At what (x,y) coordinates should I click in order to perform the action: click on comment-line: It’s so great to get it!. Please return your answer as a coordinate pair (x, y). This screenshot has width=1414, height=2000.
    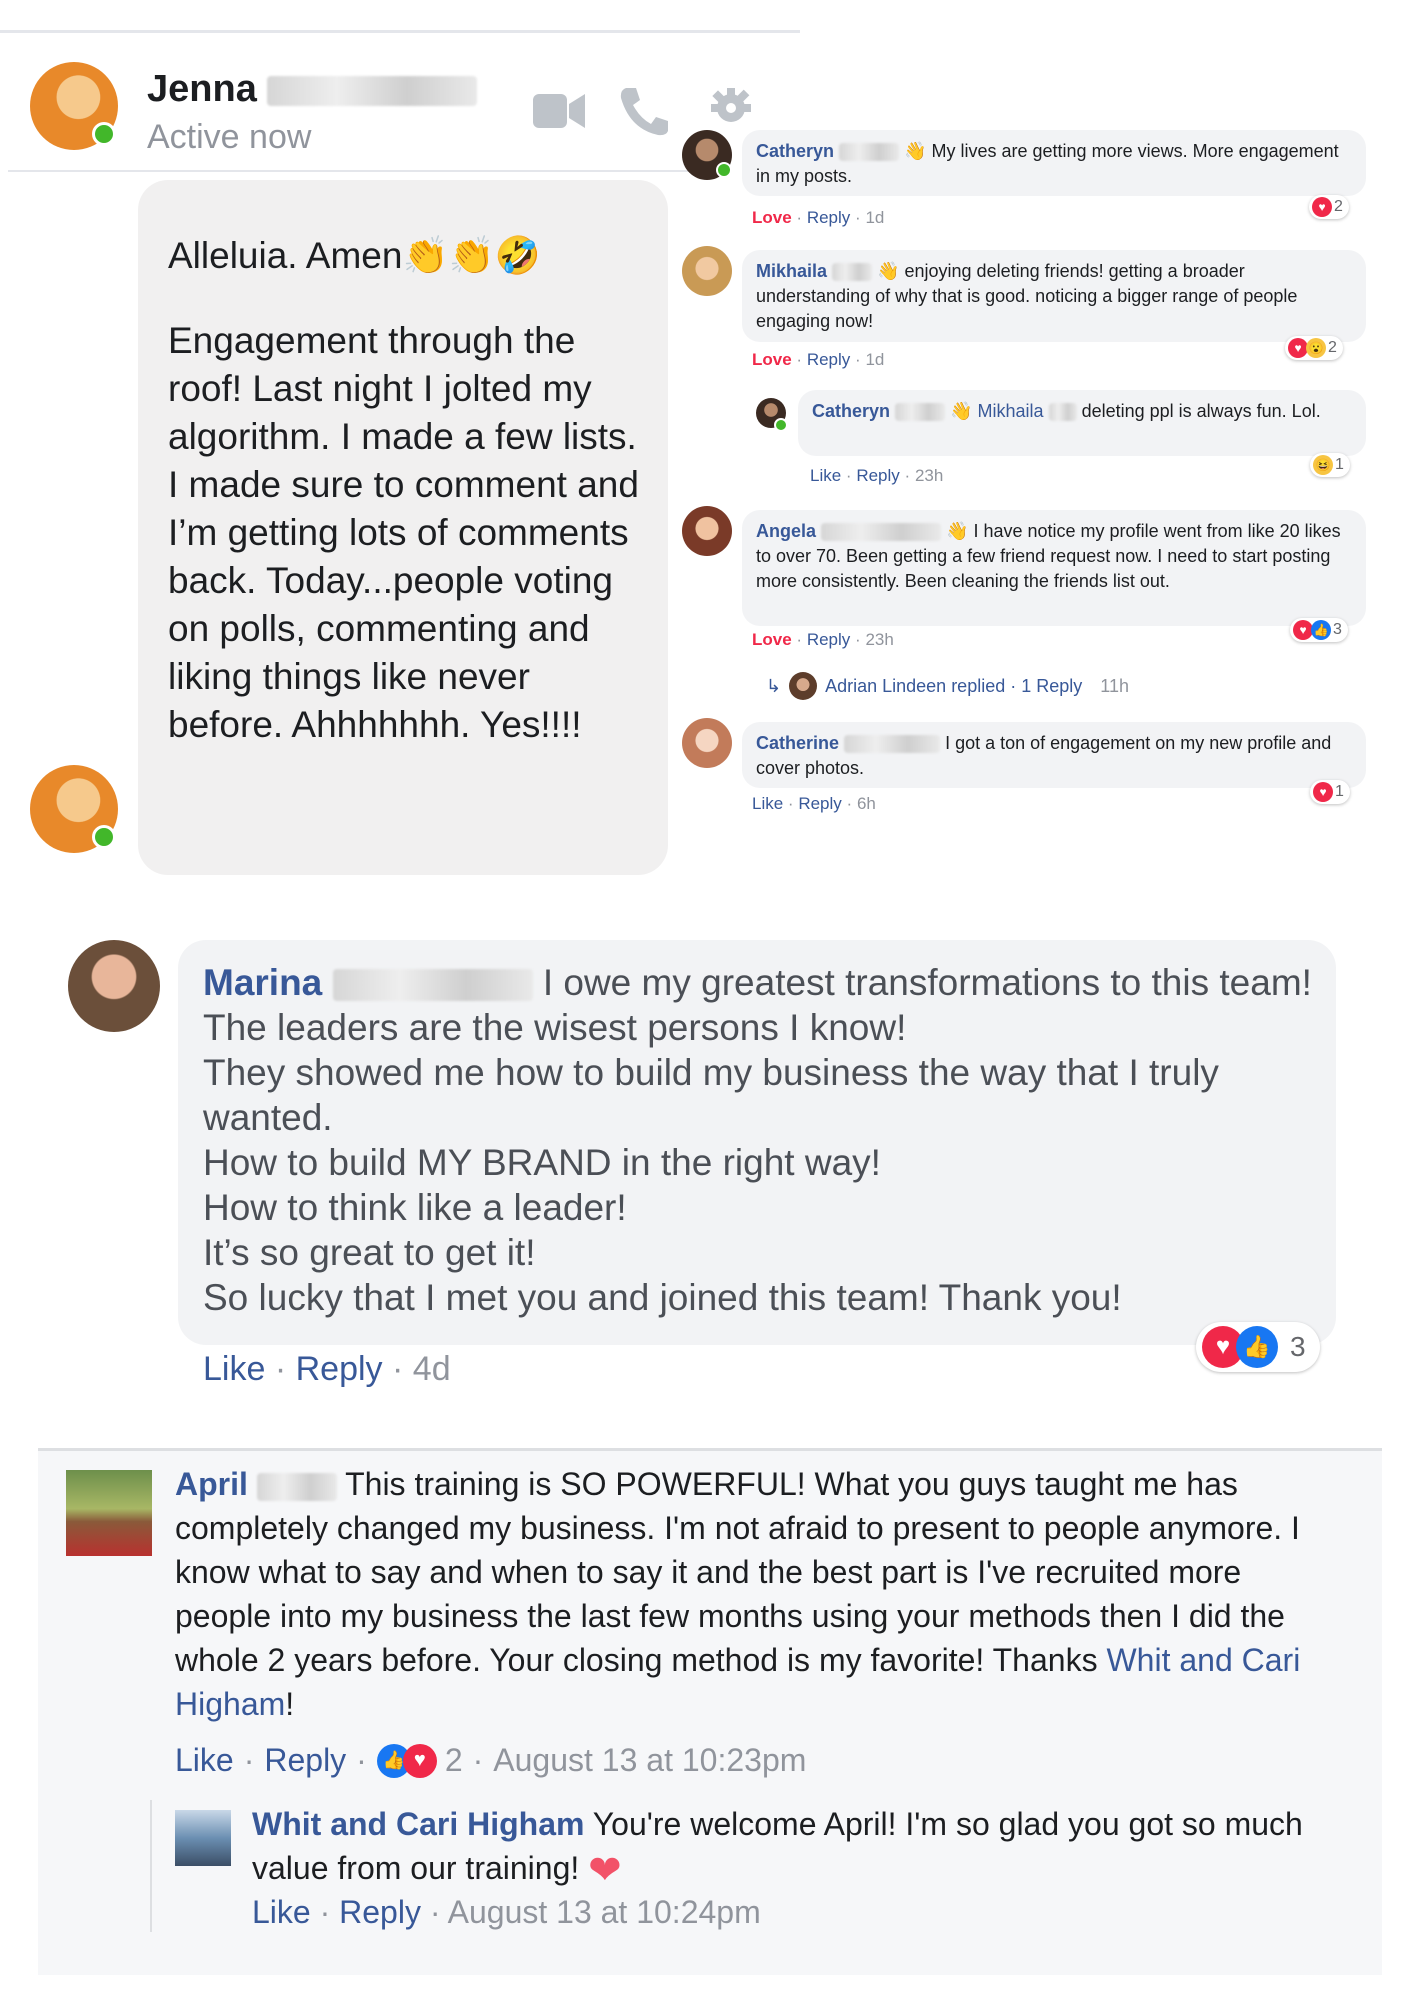
    Looking at the image, I should click on (369, 1252).